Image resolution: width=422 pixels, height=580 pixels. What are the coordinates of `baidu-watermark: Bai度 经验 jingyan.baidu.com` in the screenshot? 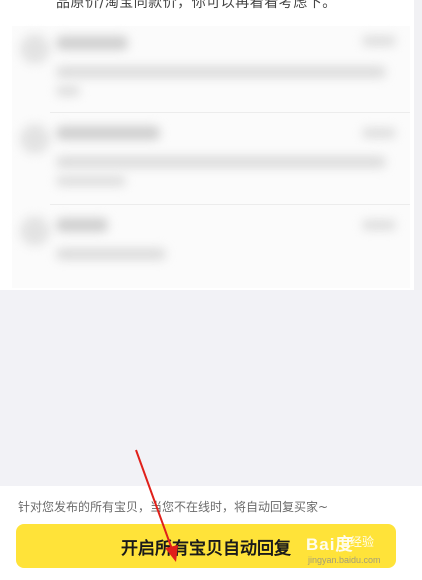 It's located at (361, 548).